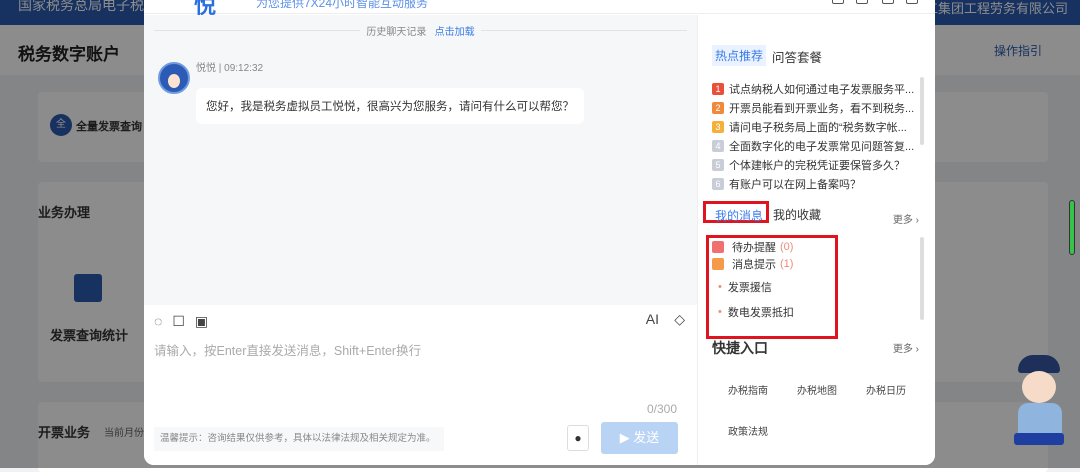 This screenshot has height=472, width=1080. I want to click on history-divider: 历史聊天记录 点击加载, so click(420, 30).